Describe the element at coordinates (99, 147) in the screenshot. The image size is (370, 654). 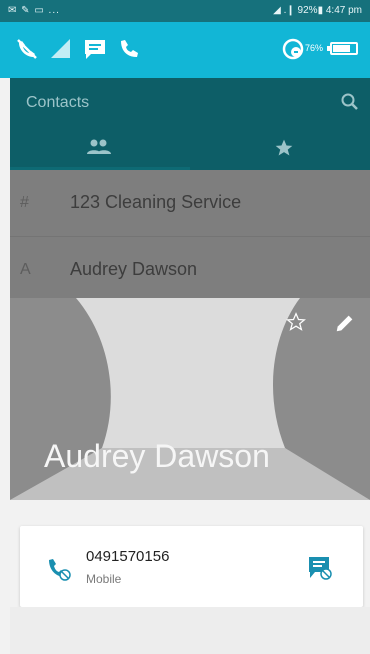
I see `tab-people-icon` at that location.